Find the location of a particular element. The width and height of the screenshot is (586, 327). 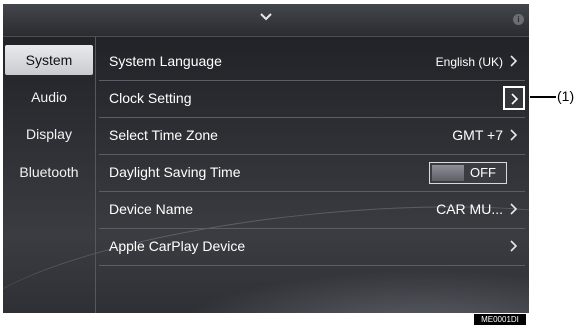

row-label: Daylight Saving Time is located at coordinates (175, 172).